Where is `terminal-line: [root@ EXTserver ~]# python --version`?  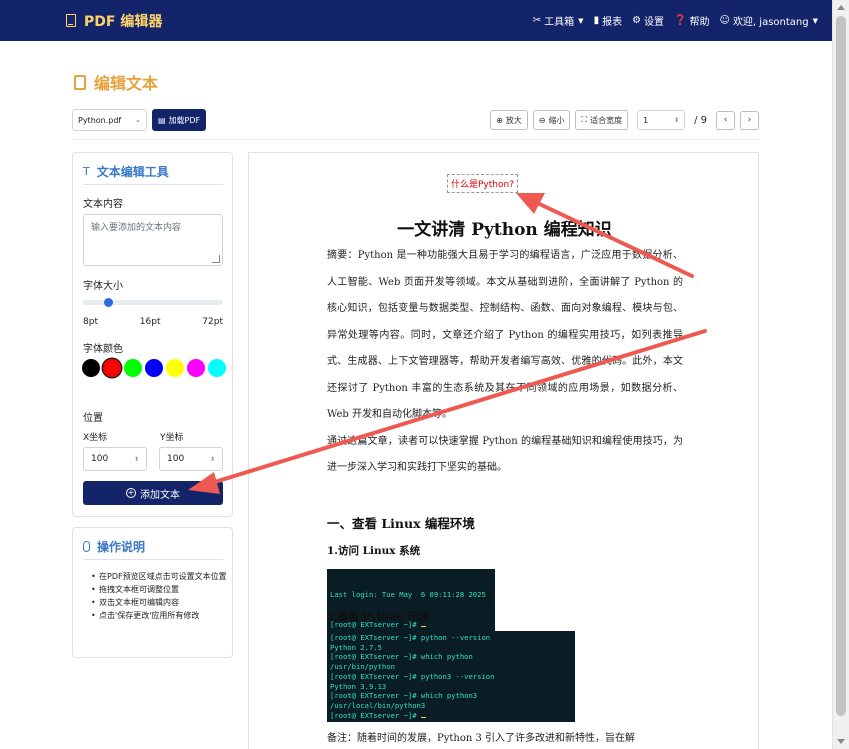 terminal-line: [root@ EXTserver ~]# python --version is located at coordinates (410, 637).